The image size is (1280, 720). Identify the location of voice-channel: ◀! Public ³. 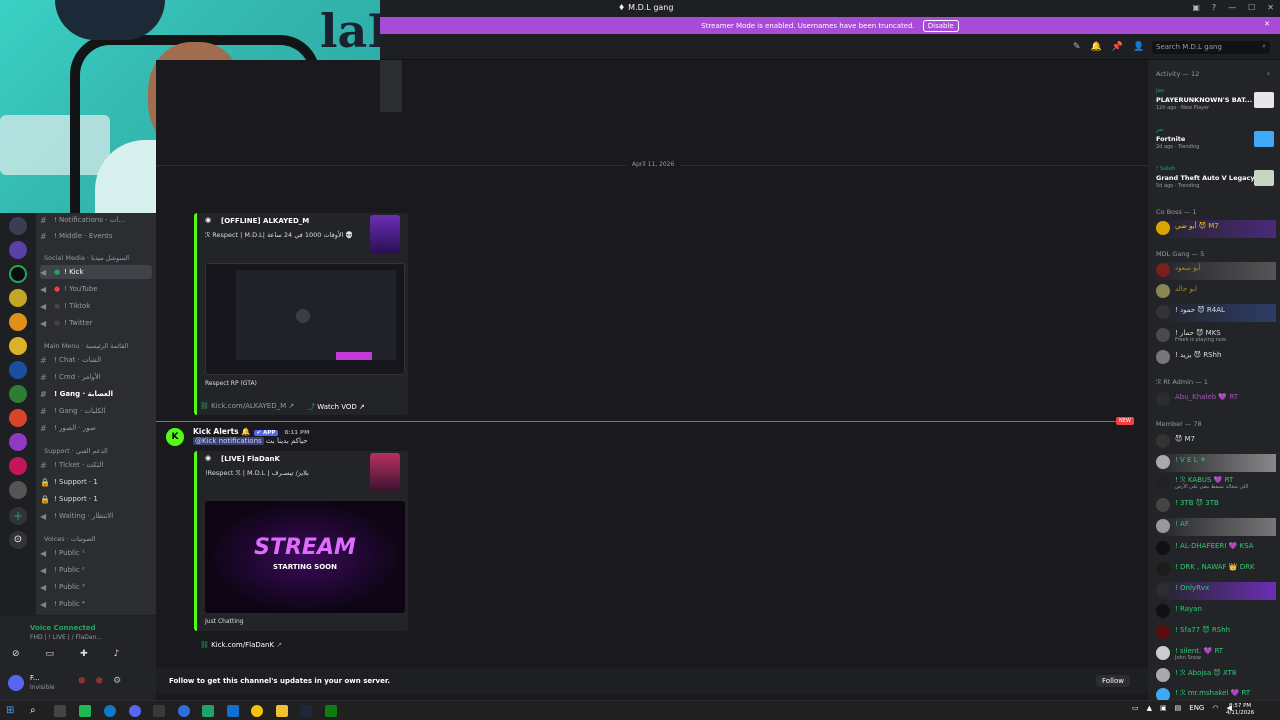
(96, 587).